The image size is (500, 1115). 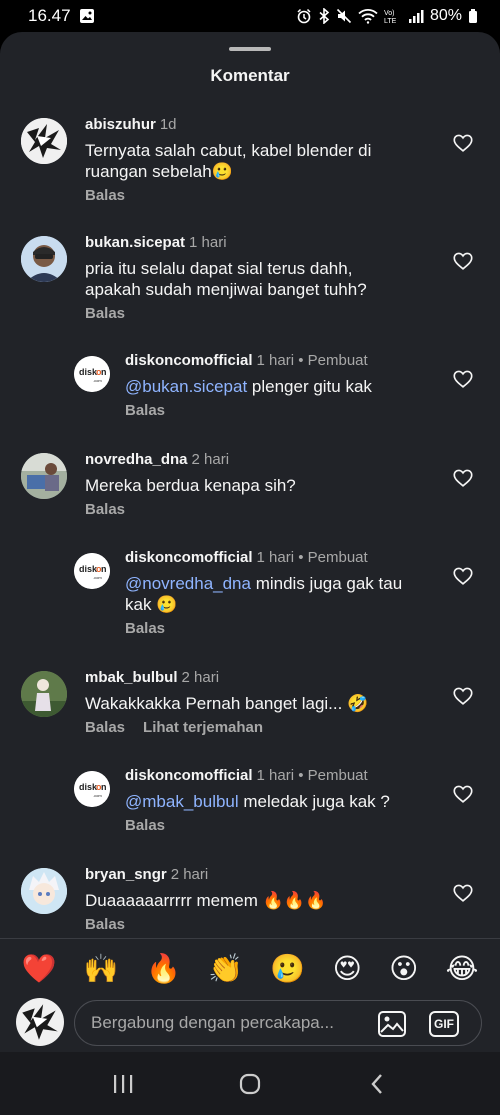 What do you see at coordinates (39, 969) in the screenshot?
I see `reaction-heart: ❤️` at bounding box center [39, 969].